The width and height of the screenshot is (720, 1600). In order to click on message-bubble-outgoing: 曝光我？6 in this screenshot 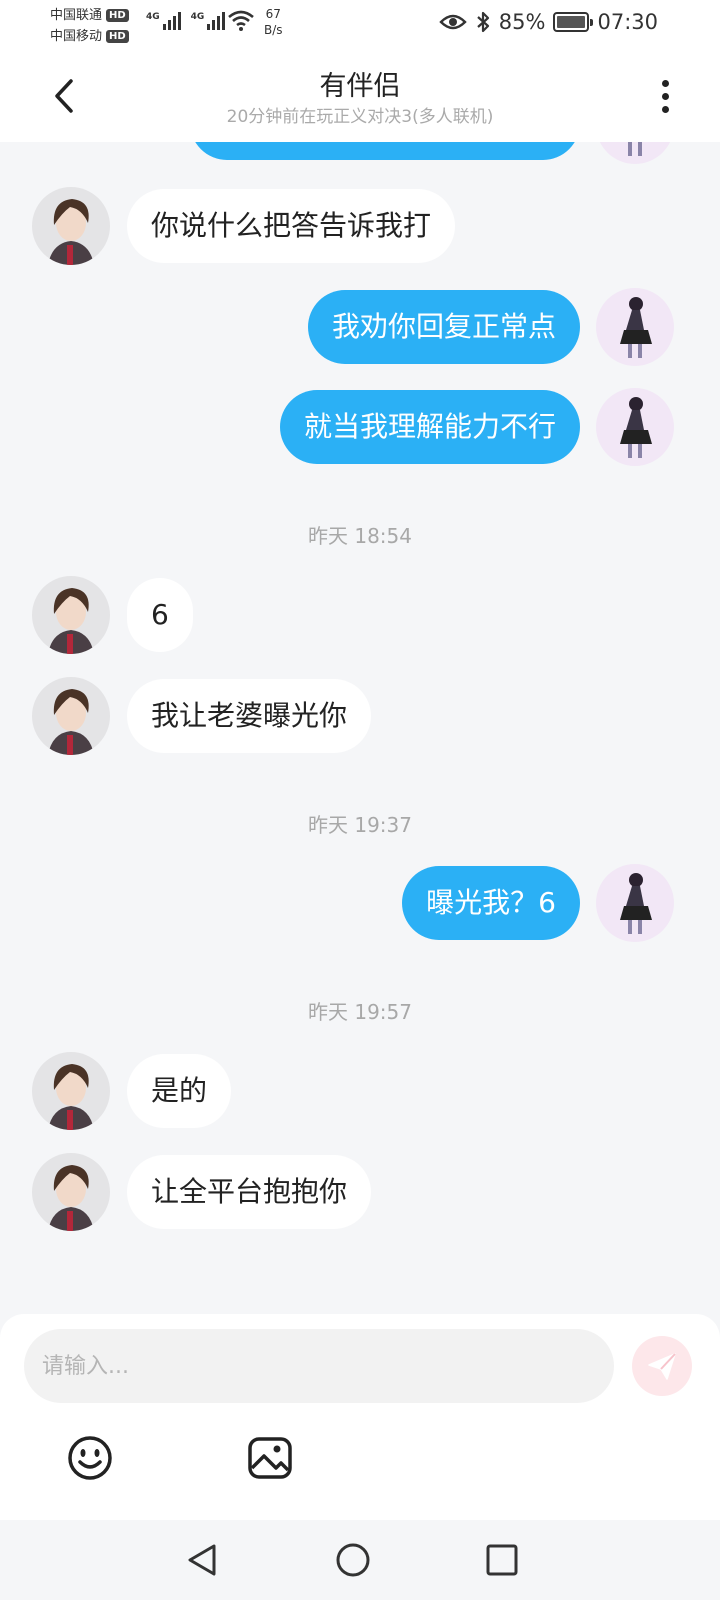, I will do `click(491, 903)`.